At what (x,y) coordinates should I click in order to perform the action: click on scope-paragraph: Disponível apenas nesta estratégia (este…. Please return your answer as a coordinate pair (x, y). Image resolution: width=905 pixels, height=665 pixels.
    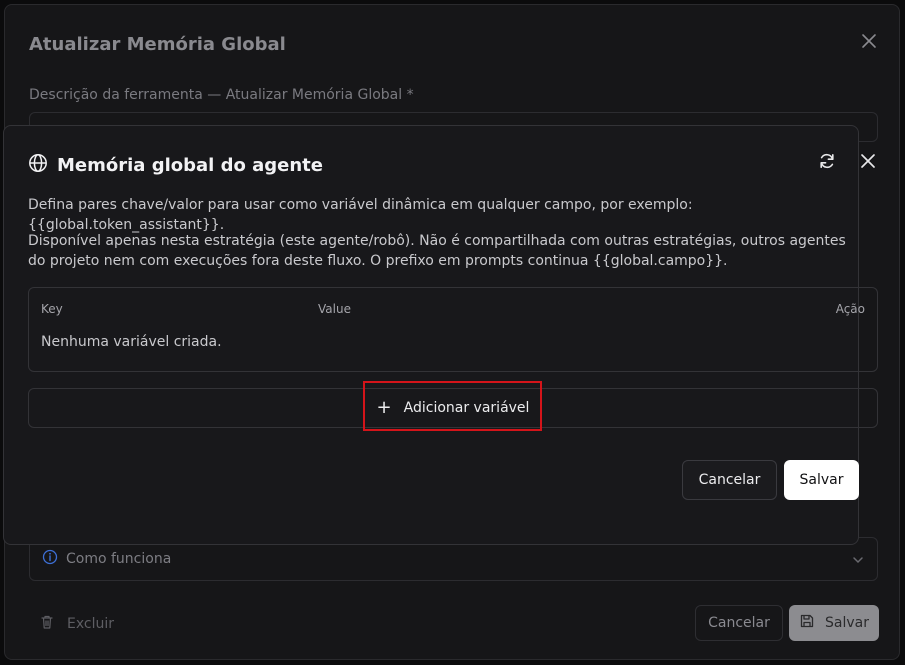
    Looking at the image, I should click on (437, 251).